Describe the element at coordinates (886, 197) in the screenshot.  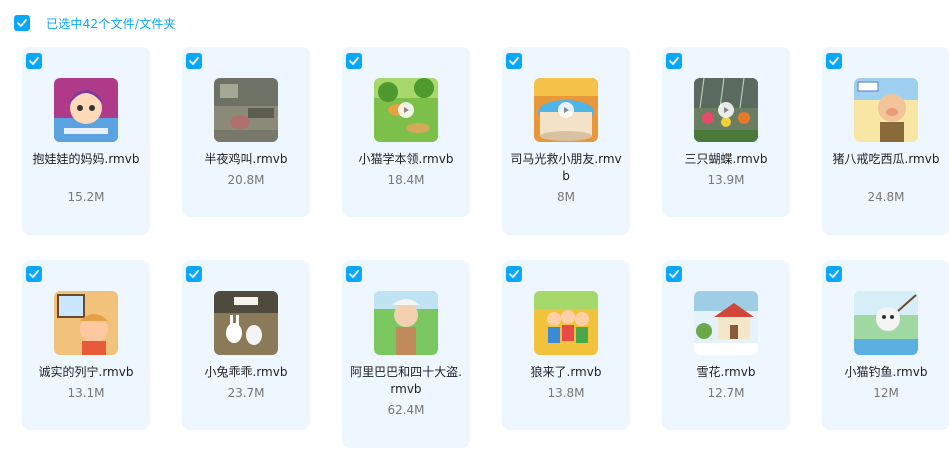
I see `file-size: 24.8M` at that location.